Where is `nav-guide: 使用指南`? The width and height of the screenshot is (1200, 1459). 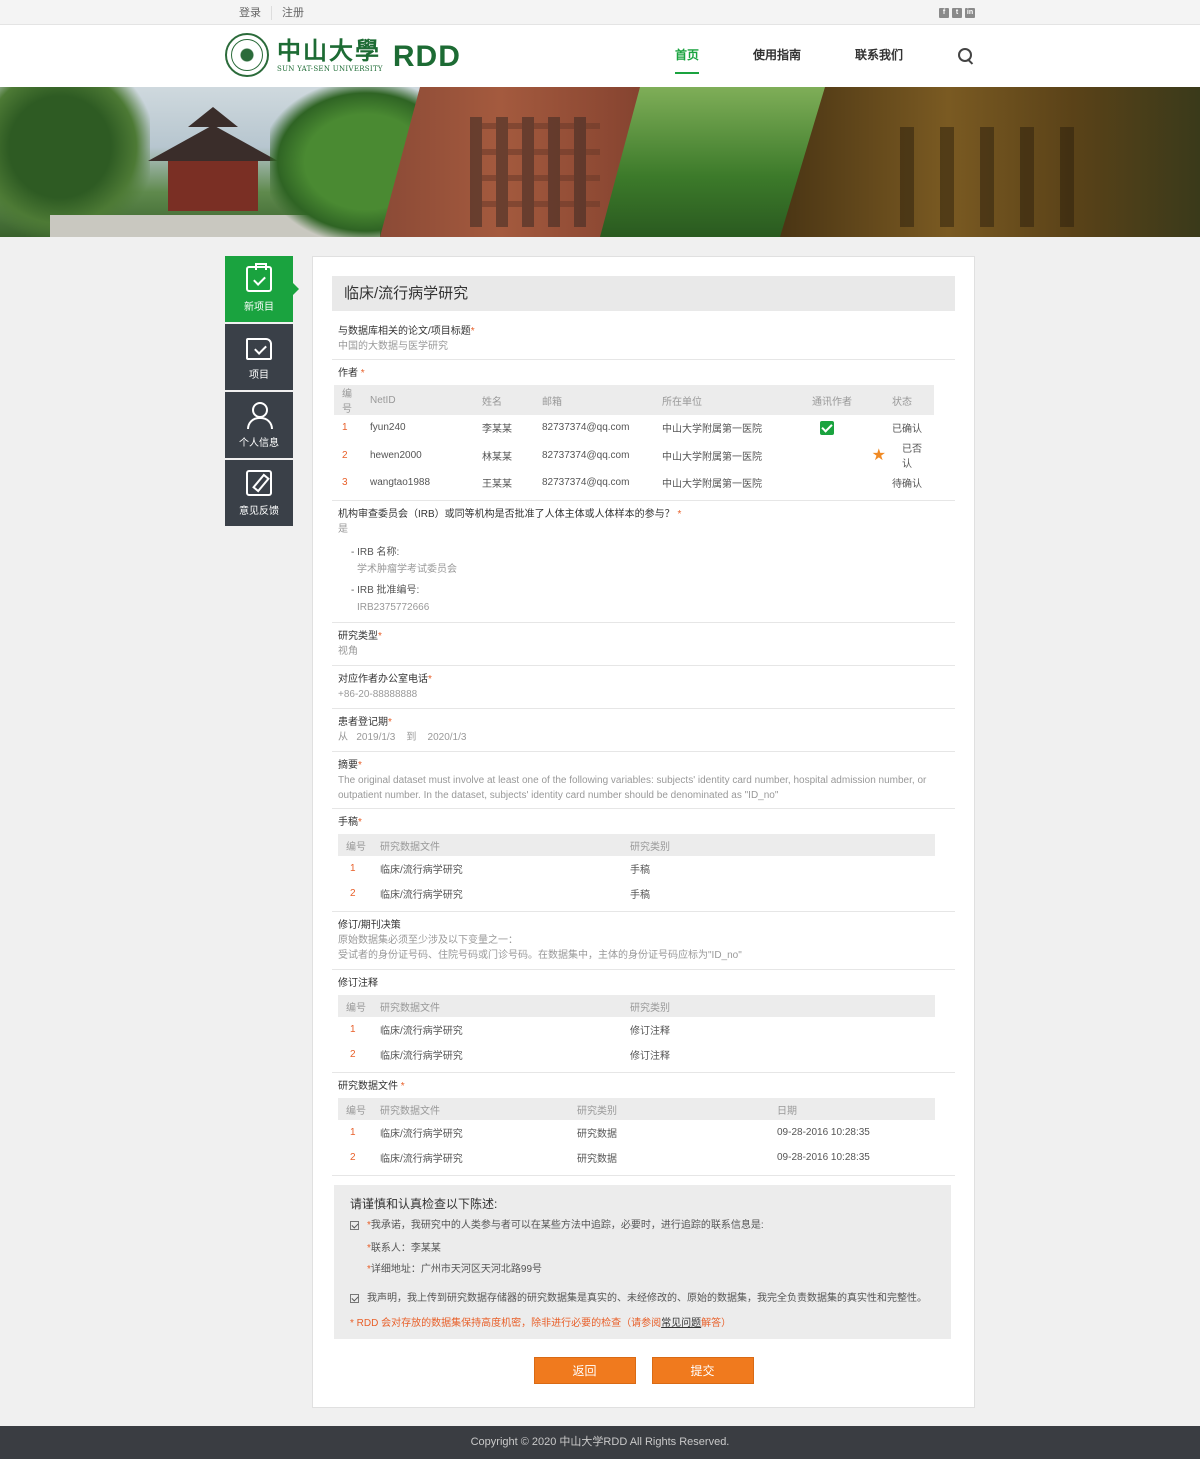 nav-guide: 使用指南 is located at coordinates (777, 56).